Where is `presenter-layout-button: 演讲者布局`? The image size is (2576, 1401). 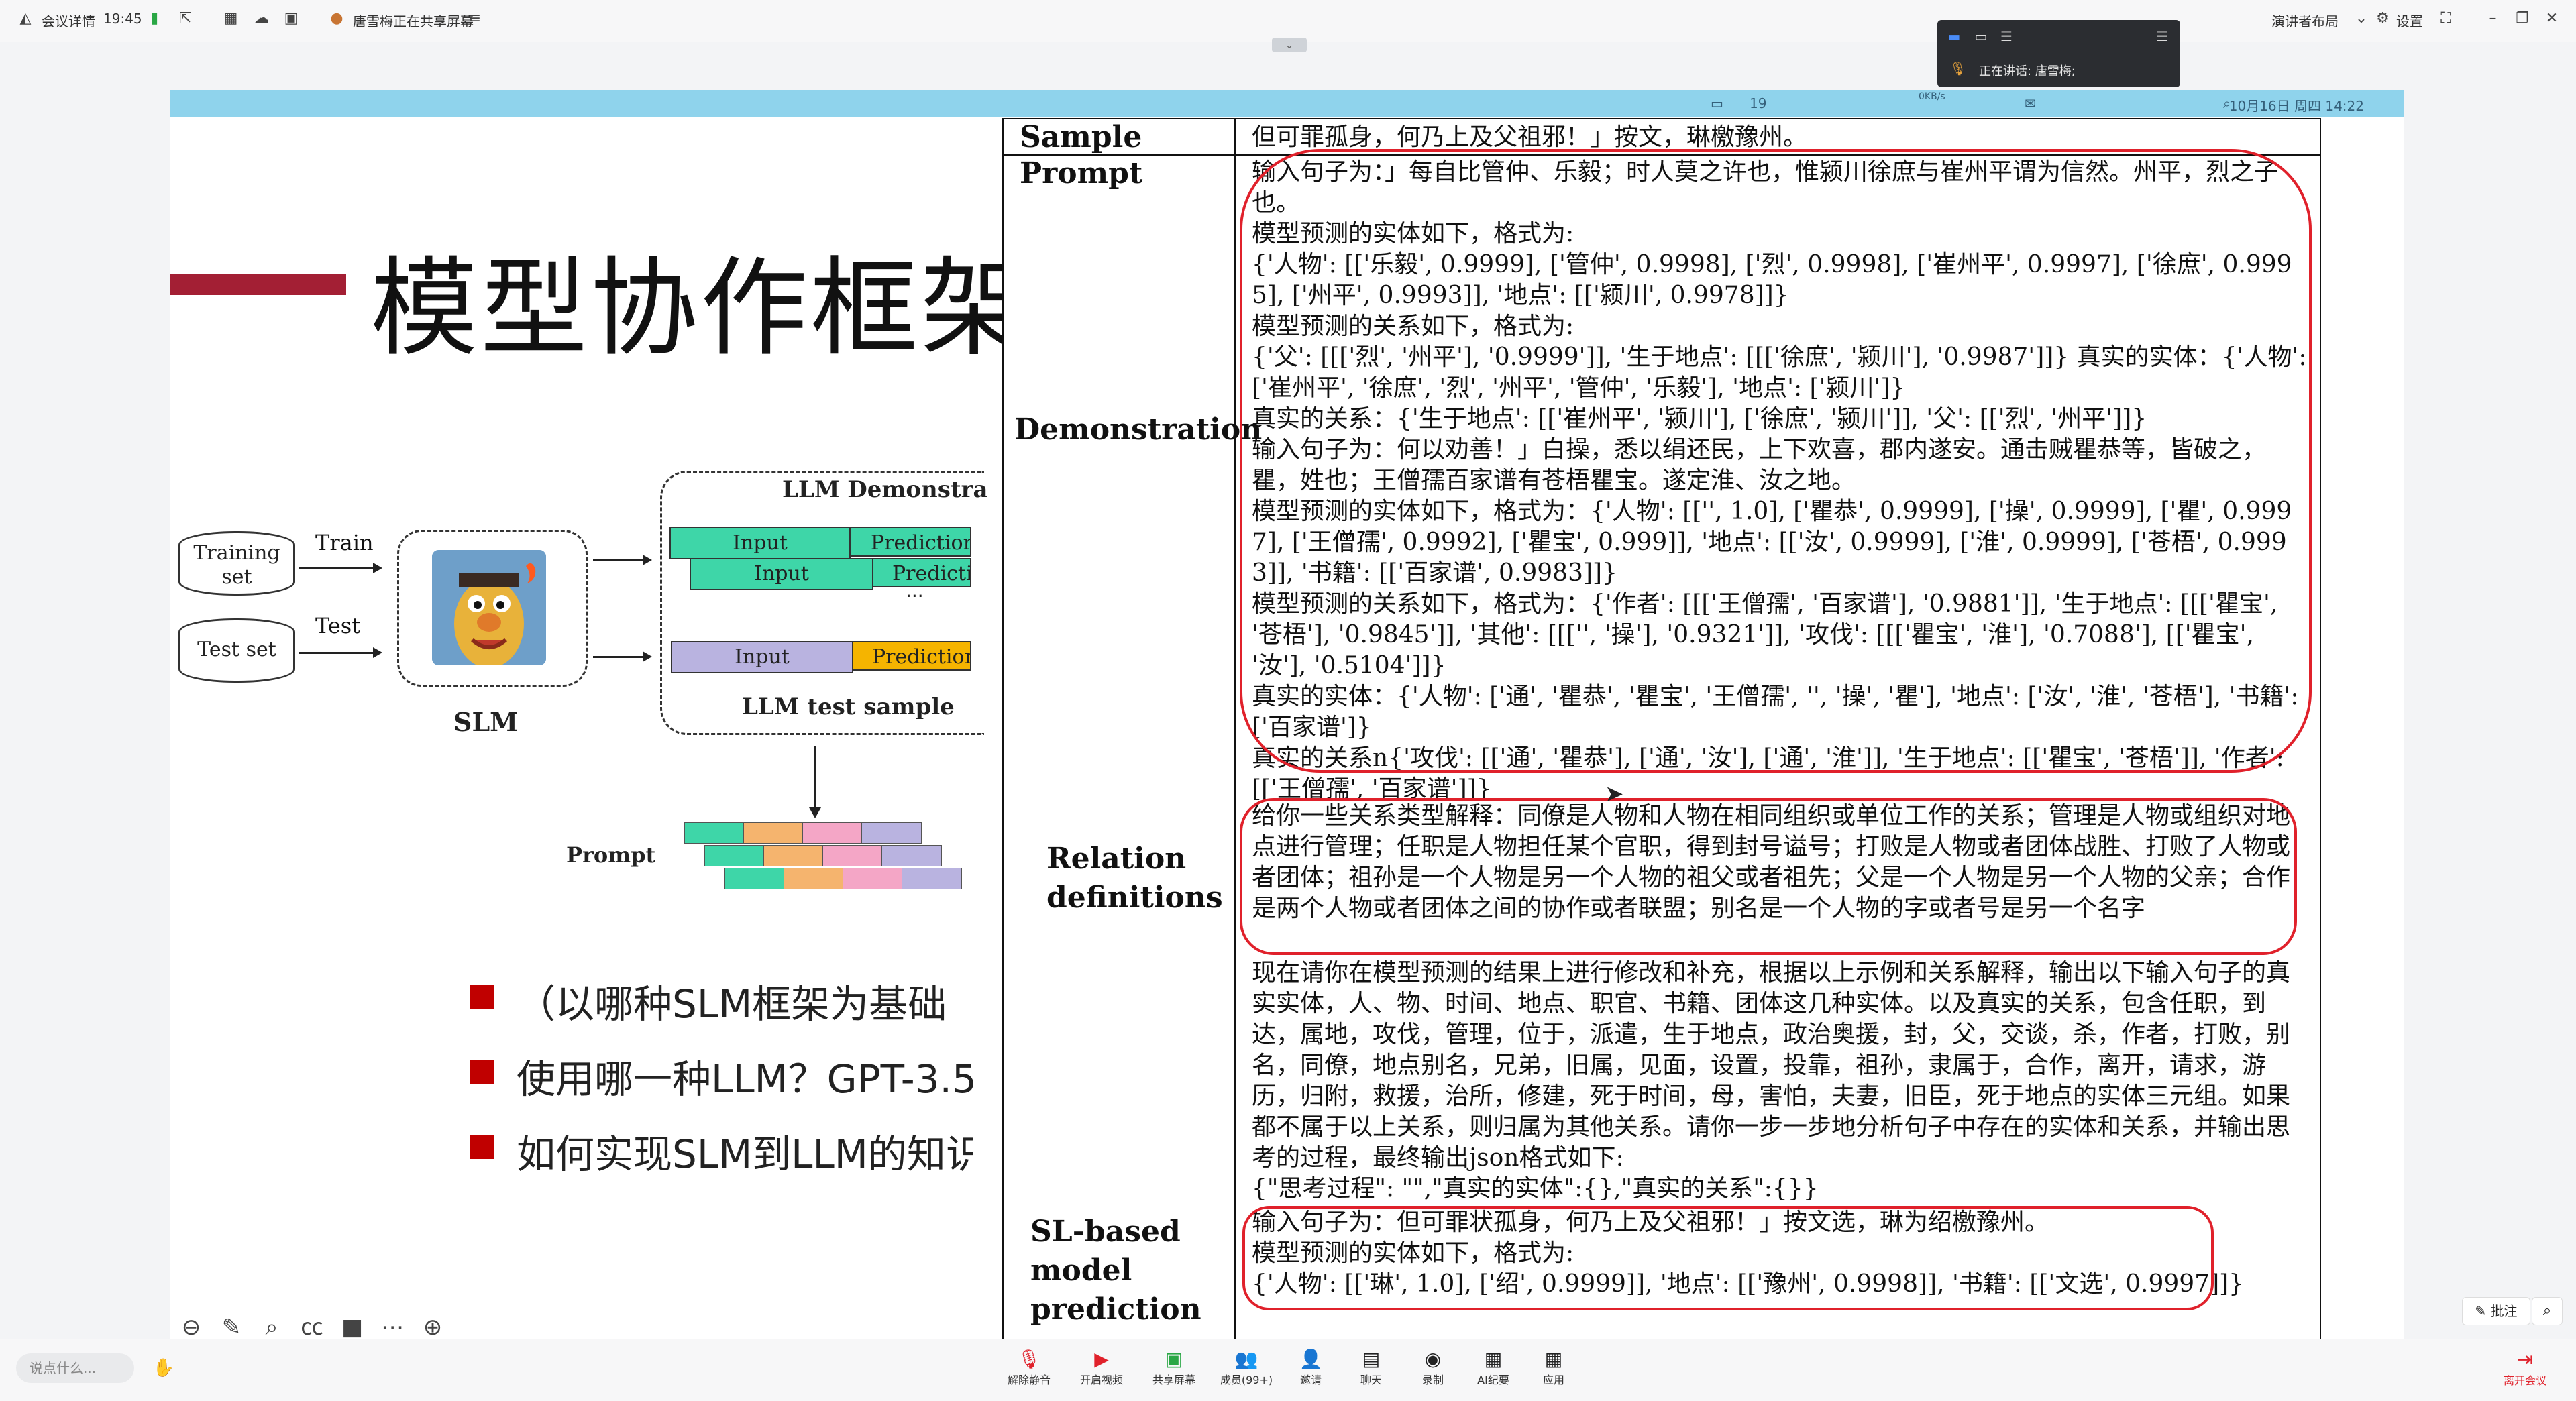 presenter-layout-button: 演讲者布局 is located at coordinates (2305, 20).